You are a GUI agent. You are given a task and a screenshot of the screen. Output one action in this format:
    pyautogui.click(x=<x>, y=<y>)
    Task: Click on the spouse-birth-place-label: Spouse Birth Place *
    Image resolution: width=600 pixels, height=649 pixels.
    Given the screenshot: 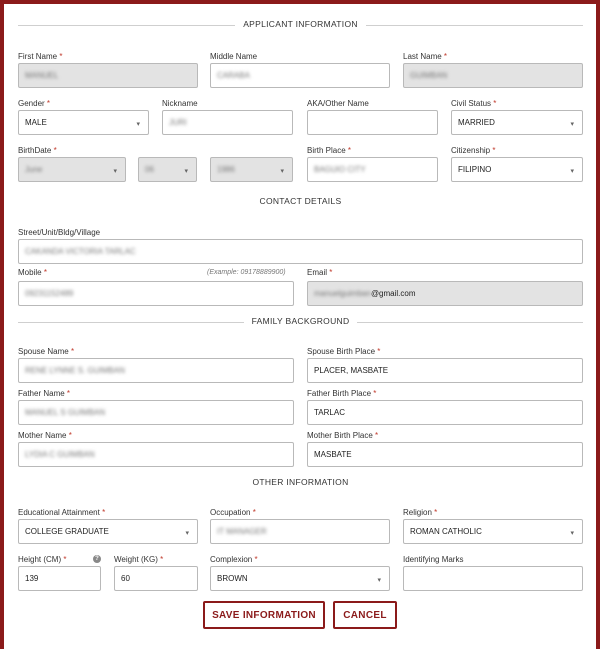 What is the action you would take?
    pyautogui.click(x=344, y=351)
    